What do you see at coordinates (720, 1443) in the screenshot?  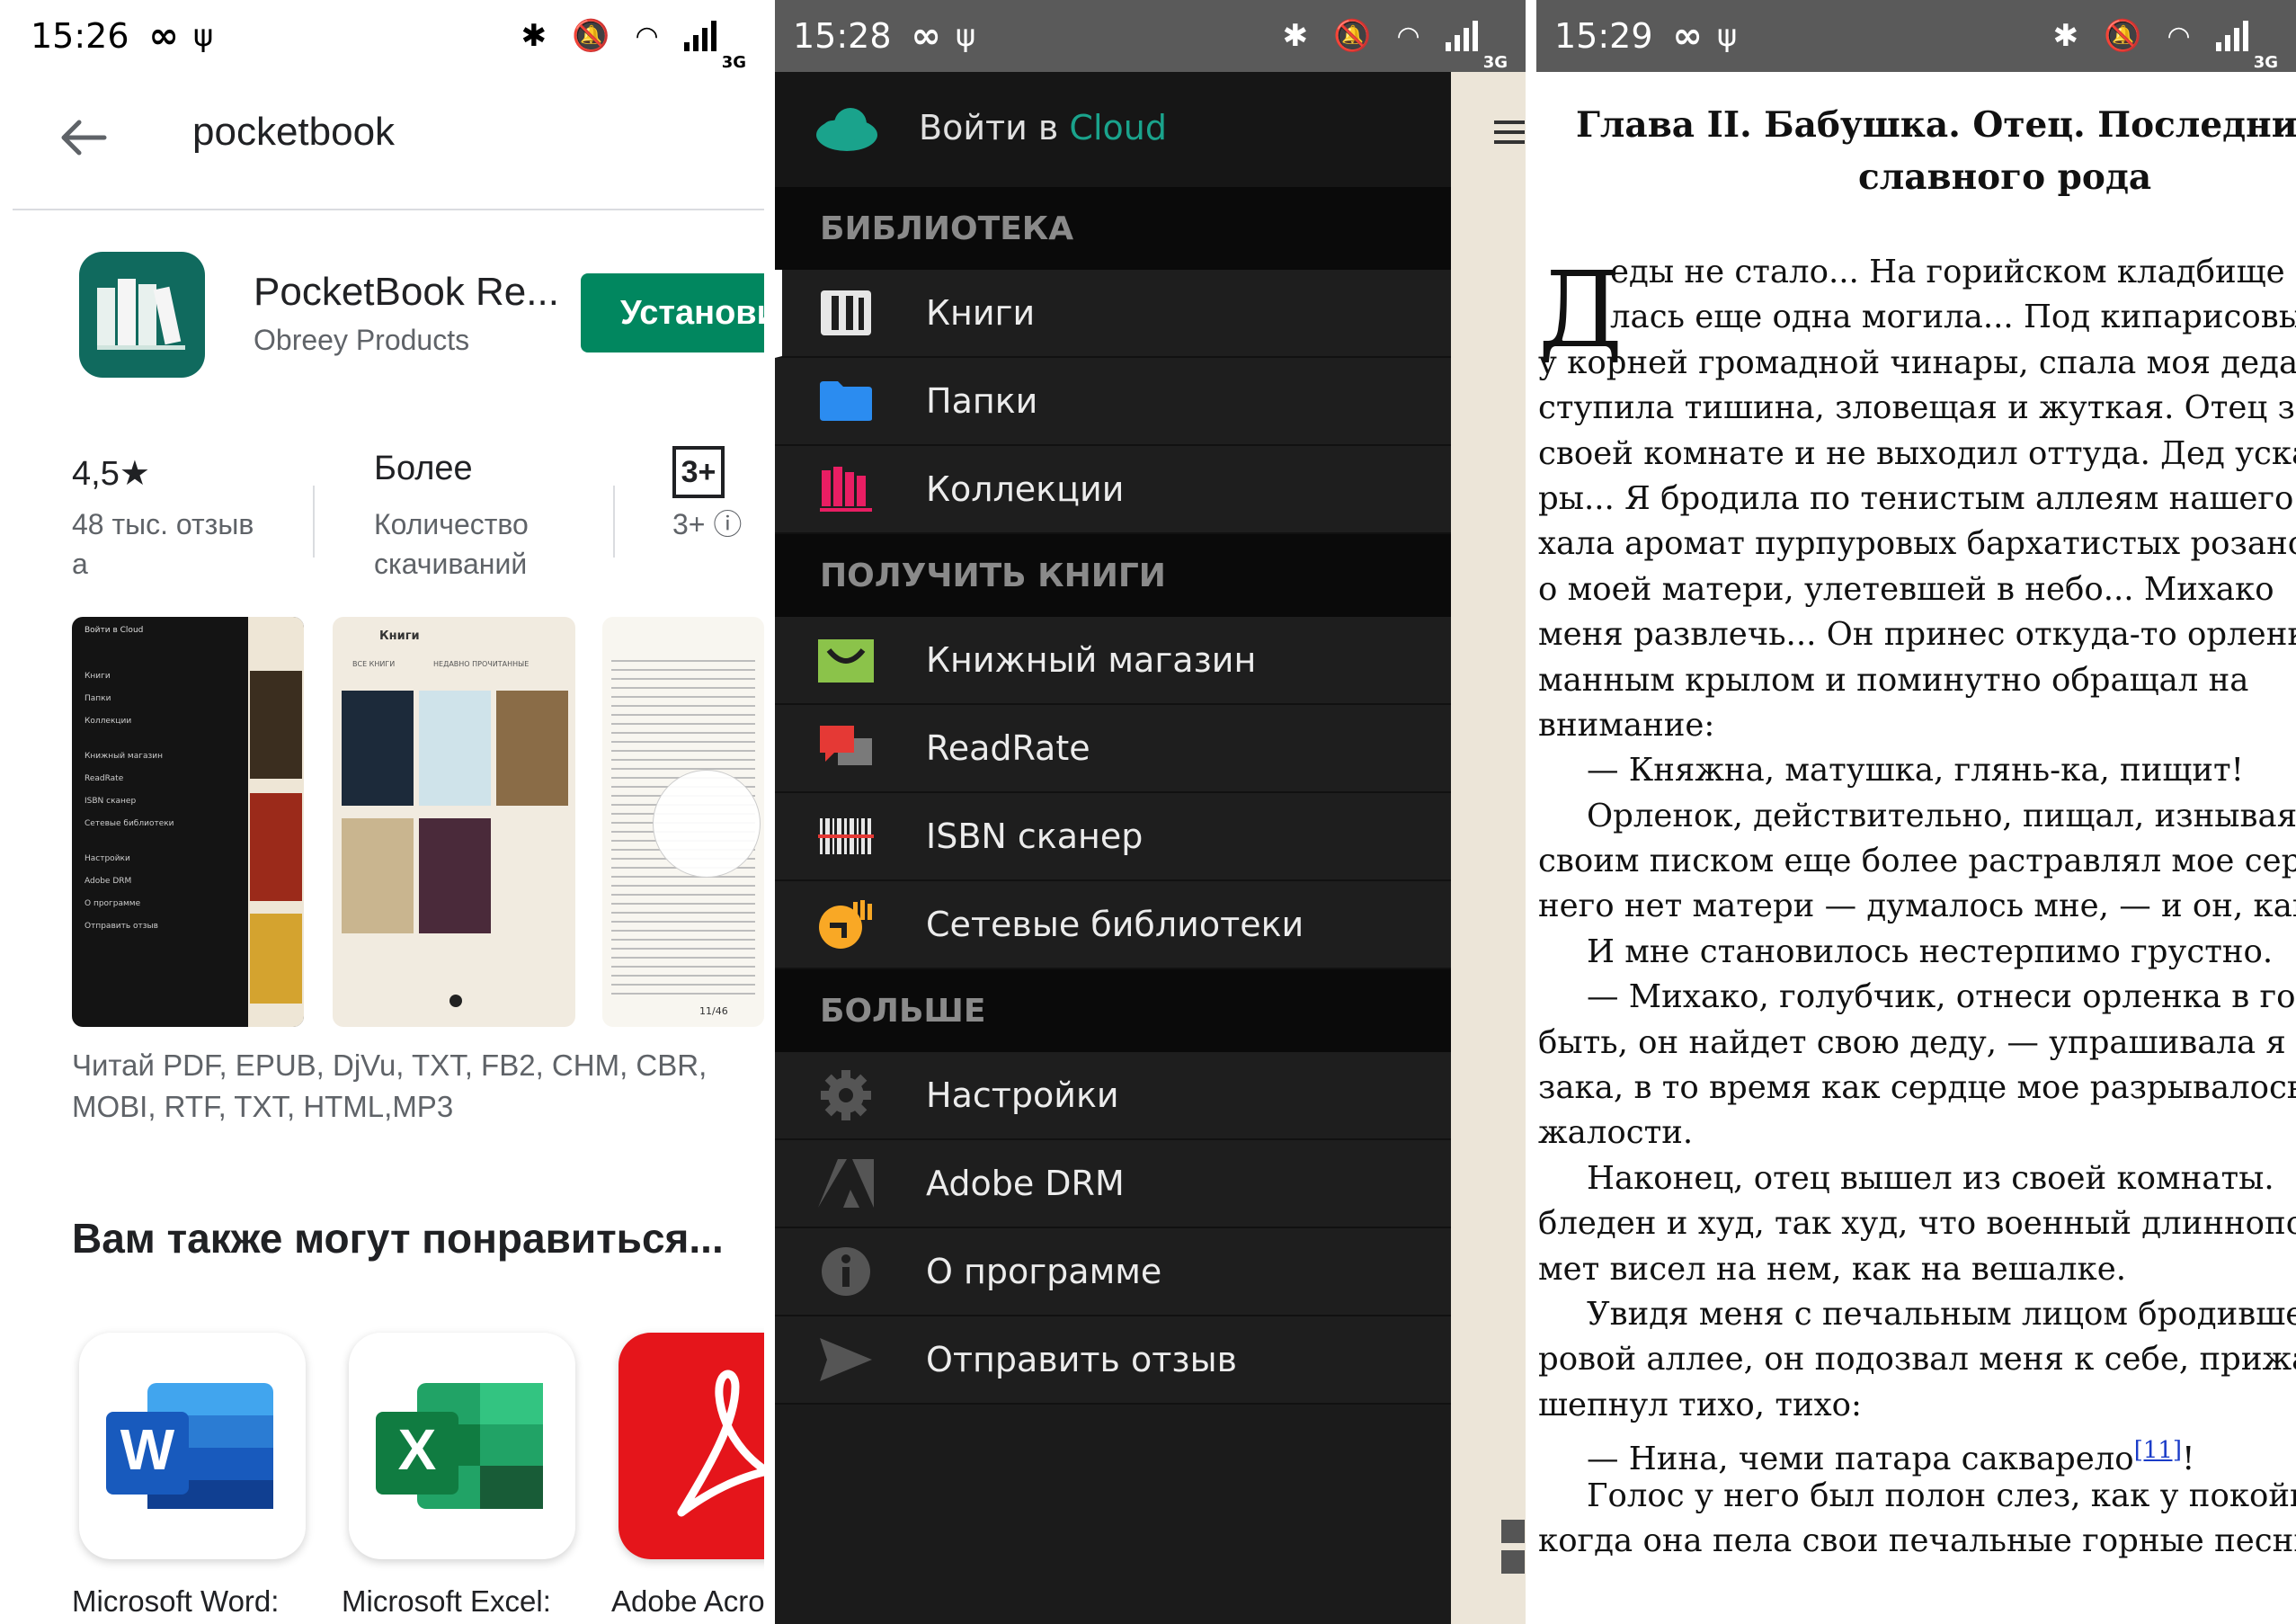 I see `acrobat-logo-icon` at bounding box center [720, 1443].